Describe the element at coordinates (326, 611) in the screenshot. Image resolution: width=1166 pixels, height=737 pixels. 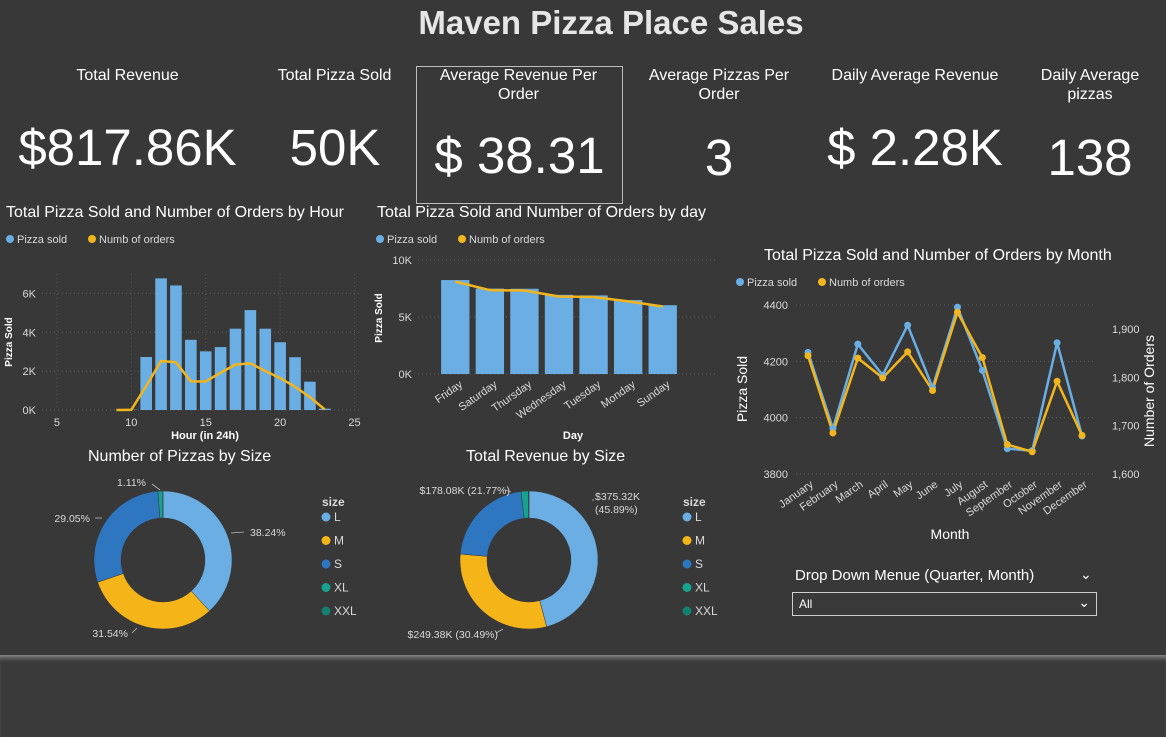
I see `legend-marker-XXL` at that location.